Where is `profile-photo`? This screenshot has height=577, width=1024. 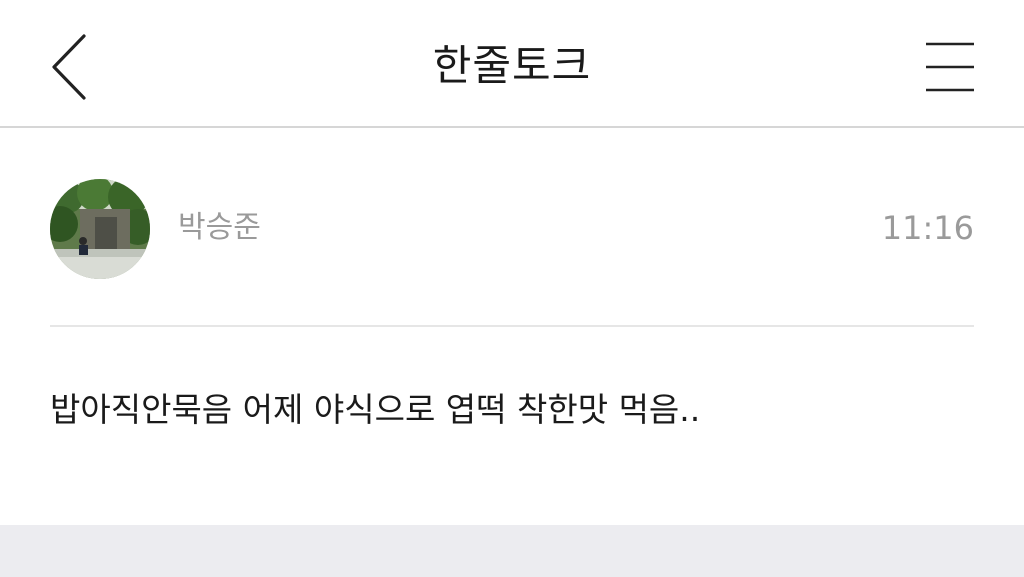
profile-photo is located at coordinates (100, 229).